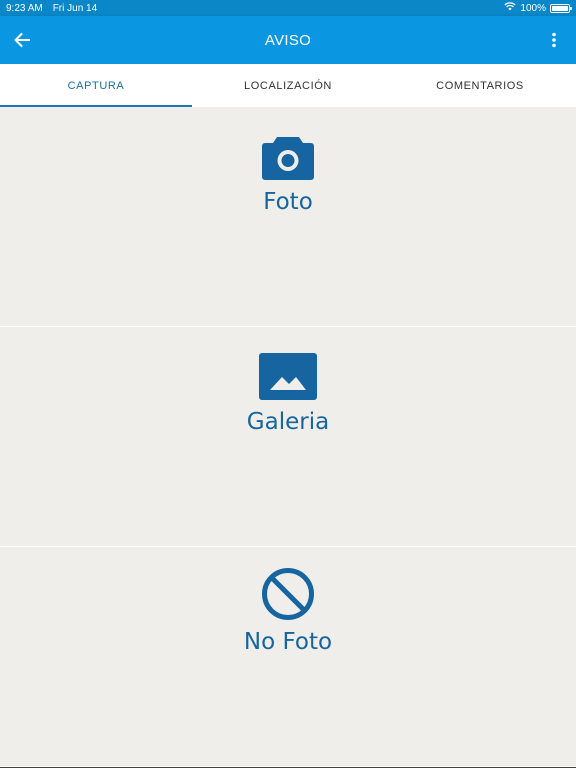 The height and width of the screenshot is (768, 576). I want to click on app-bar: AVISO, so click(288, 40).